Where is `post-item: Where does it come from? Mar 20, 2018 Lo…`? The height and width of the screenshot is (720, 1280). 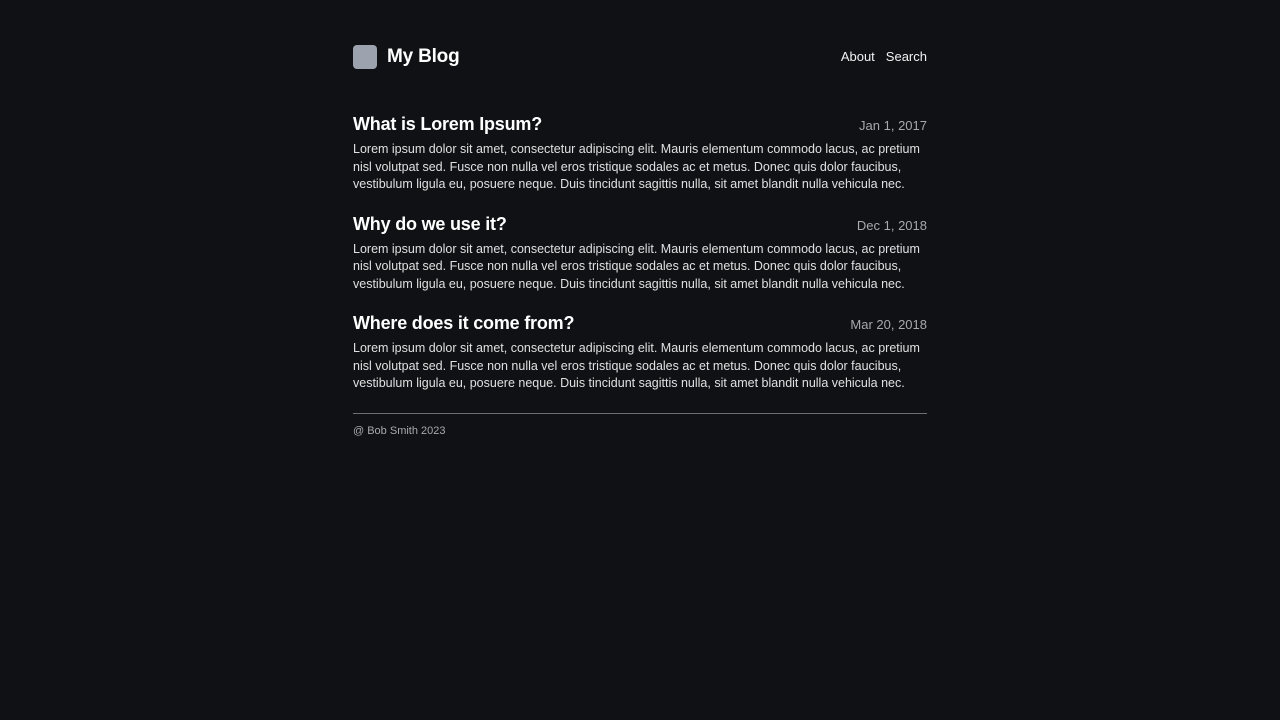
post-item: Where does it come from? Mar 20, 2018 Lo… is located at coordinates (640, 353).